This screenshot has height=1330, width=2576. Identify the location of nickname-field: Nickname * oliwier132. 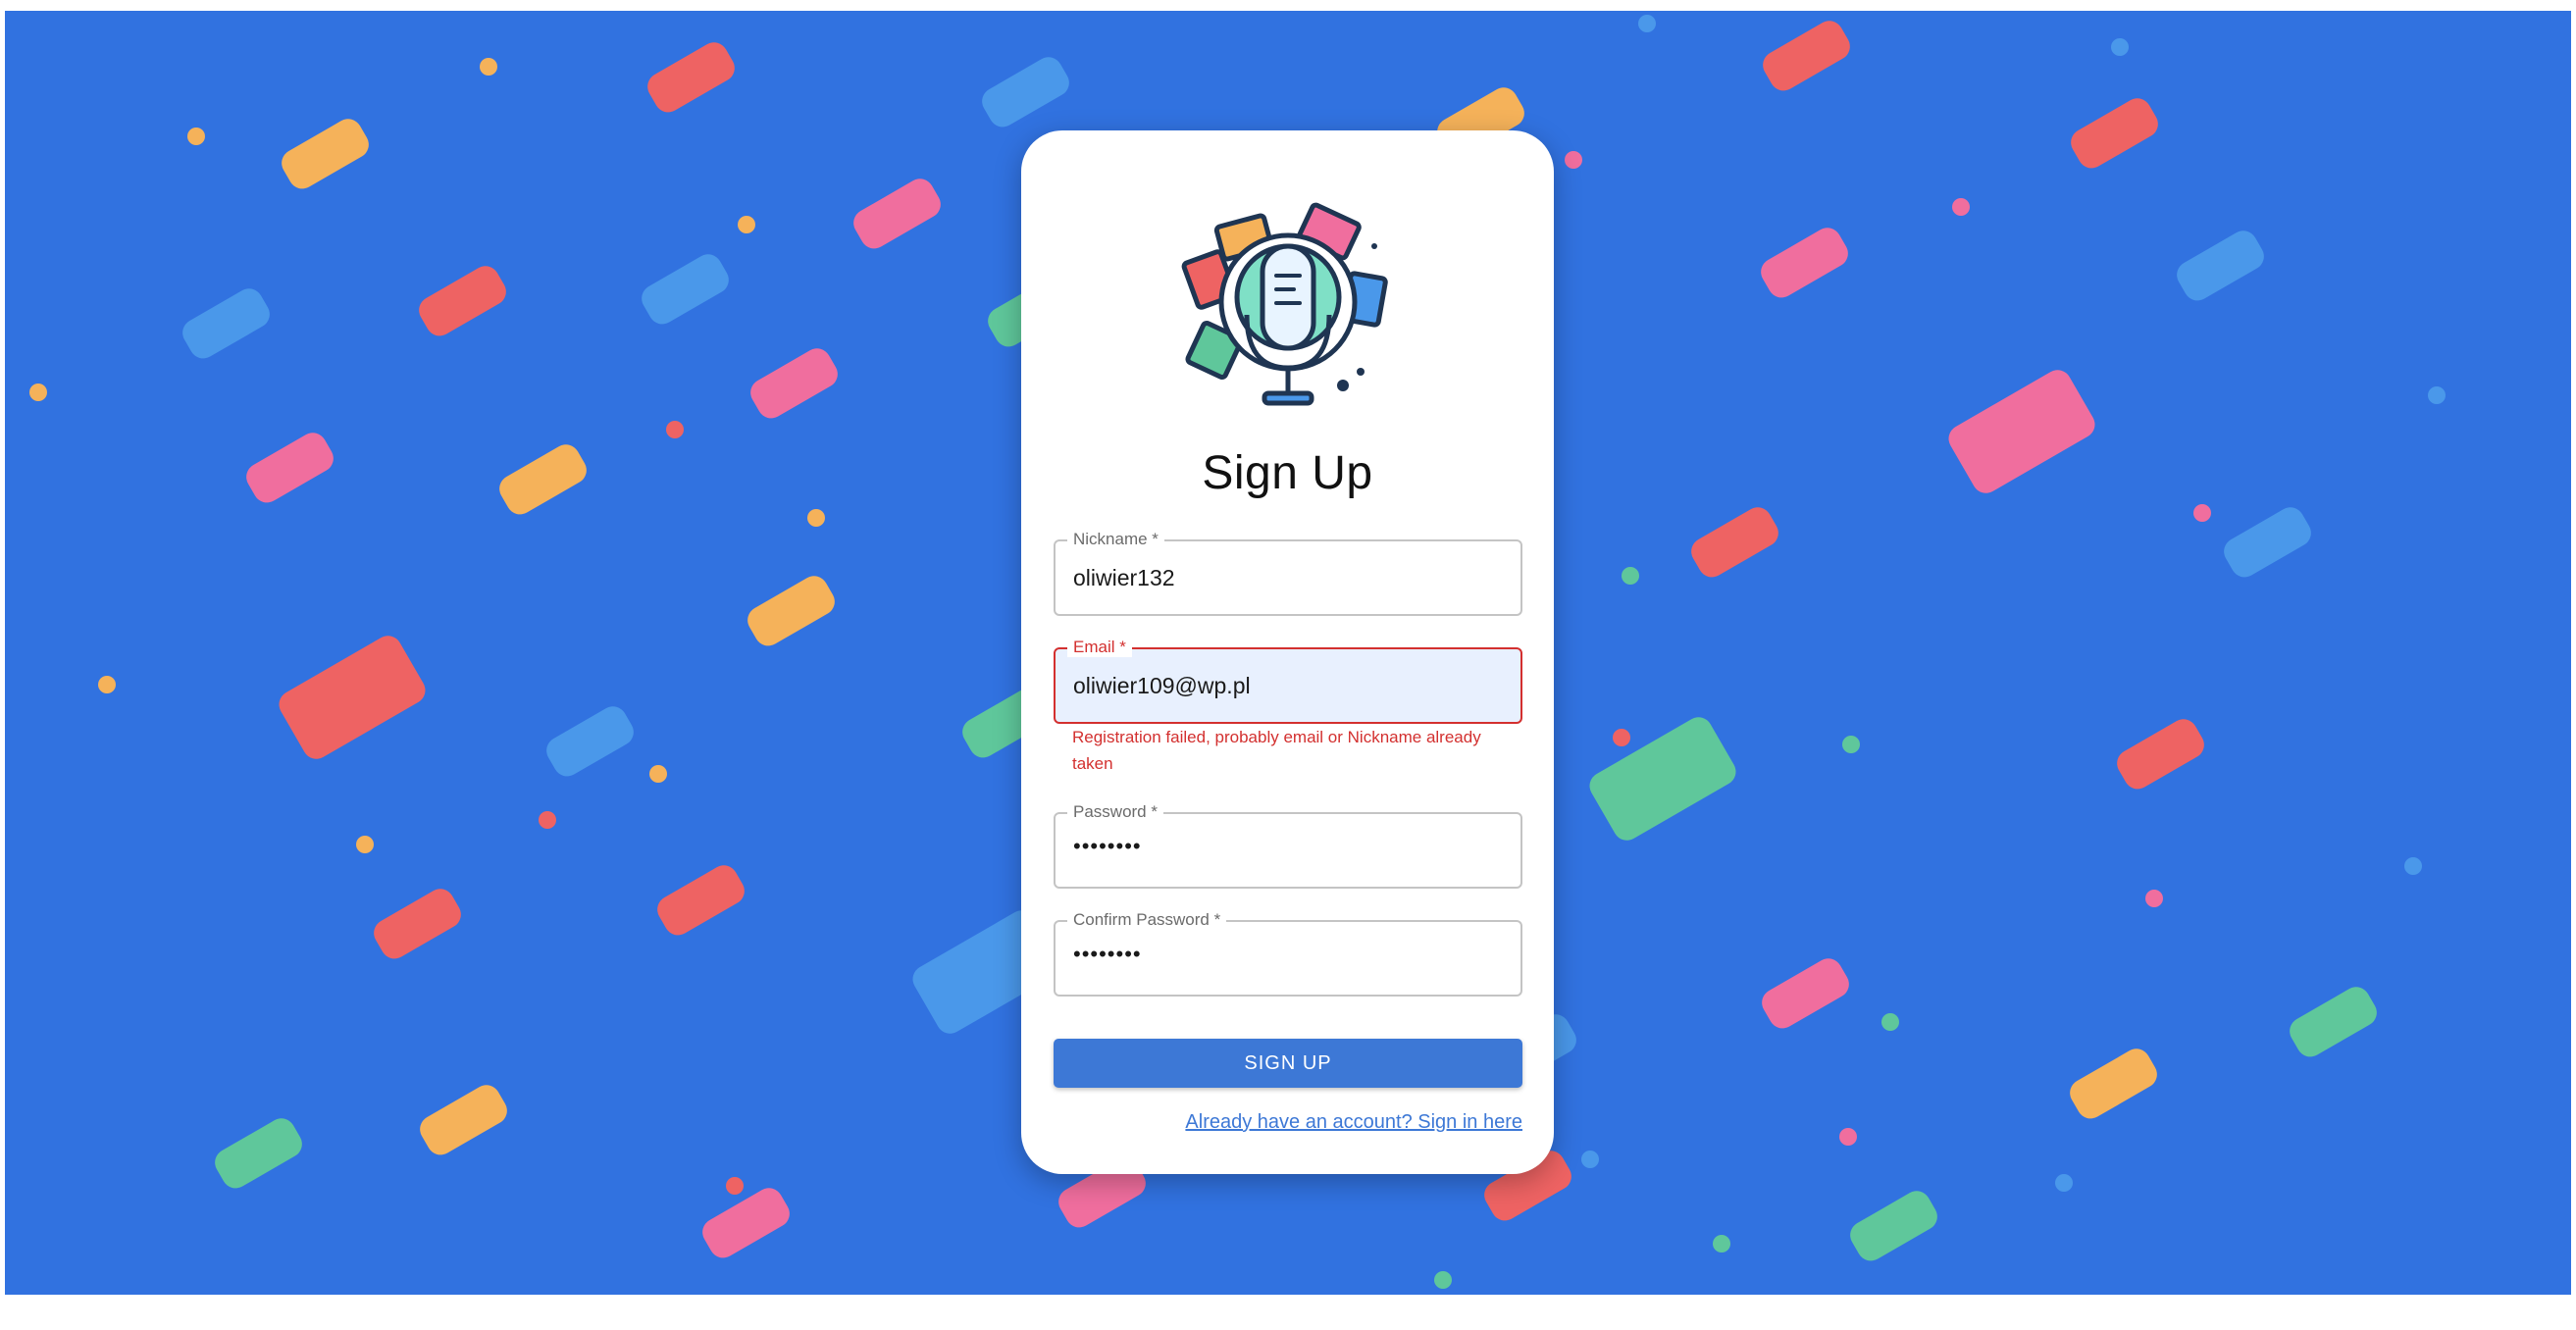
(1288, 573).